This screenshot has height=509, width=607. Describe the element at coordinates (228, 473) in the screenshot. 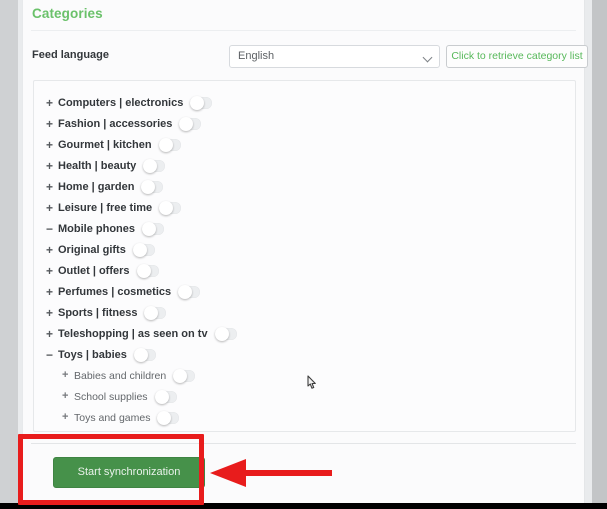

I see `annotation-arrow-head` at that location.